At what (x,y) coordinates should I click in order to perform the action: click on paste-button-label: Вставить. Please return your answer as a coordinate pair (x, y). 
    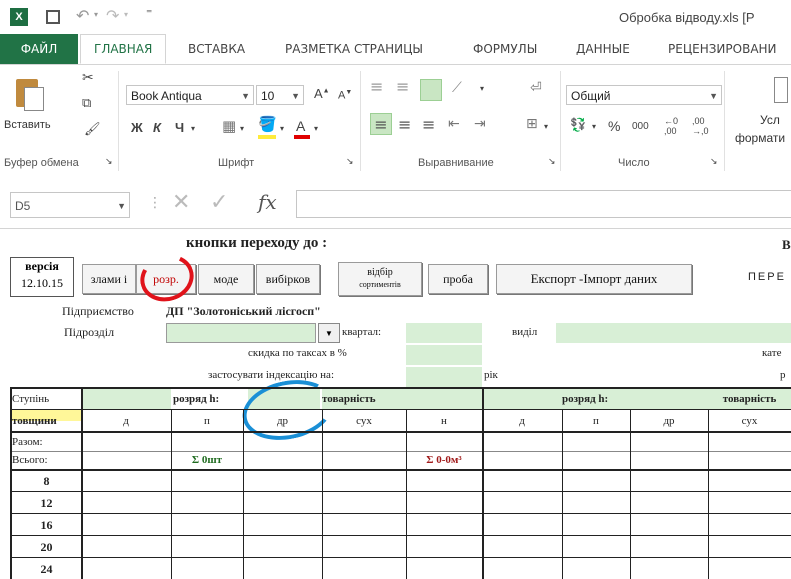
    Looking at the image, I should click on (27, 125).